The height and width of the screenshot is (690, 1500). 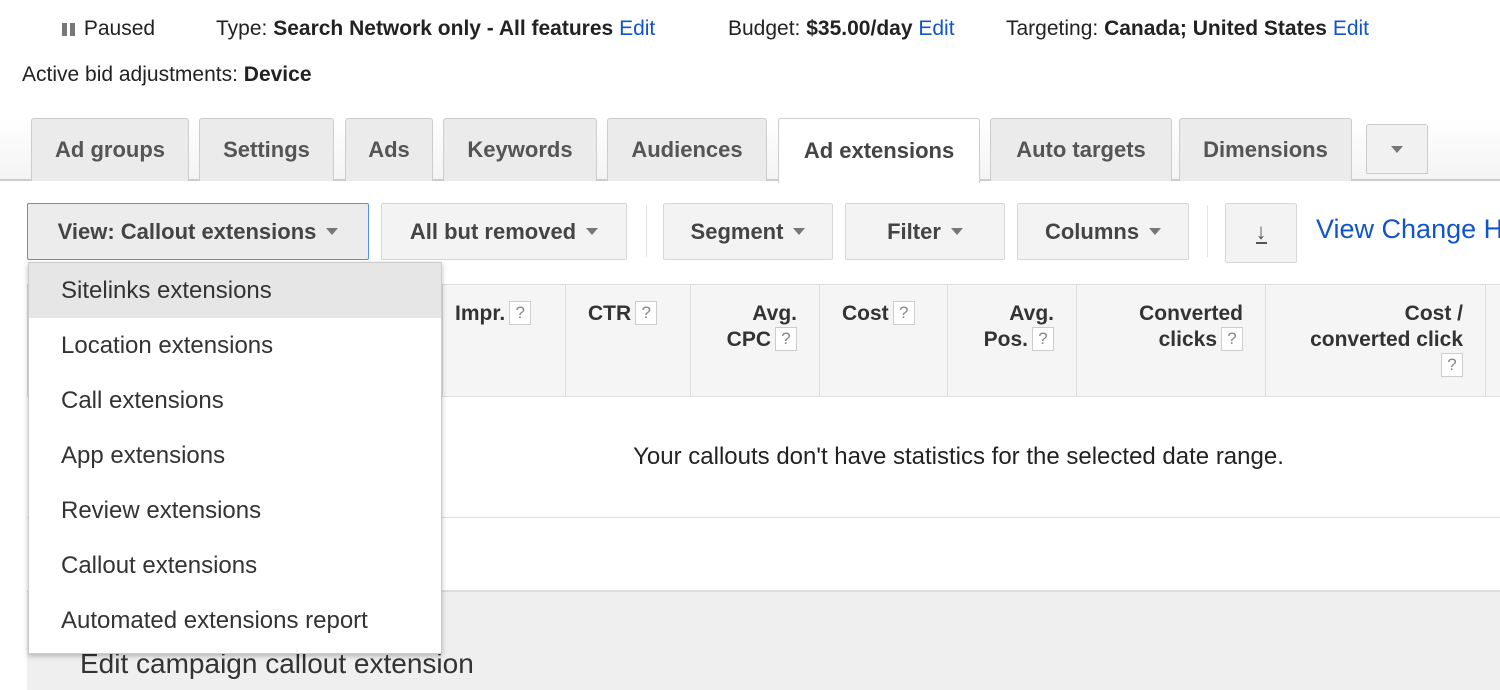 What do you see at coordinates (755, 340) in the screenshot?
I see `column-header-avg-cpc: Avg. CPC?` at bounding box center [755, 340].